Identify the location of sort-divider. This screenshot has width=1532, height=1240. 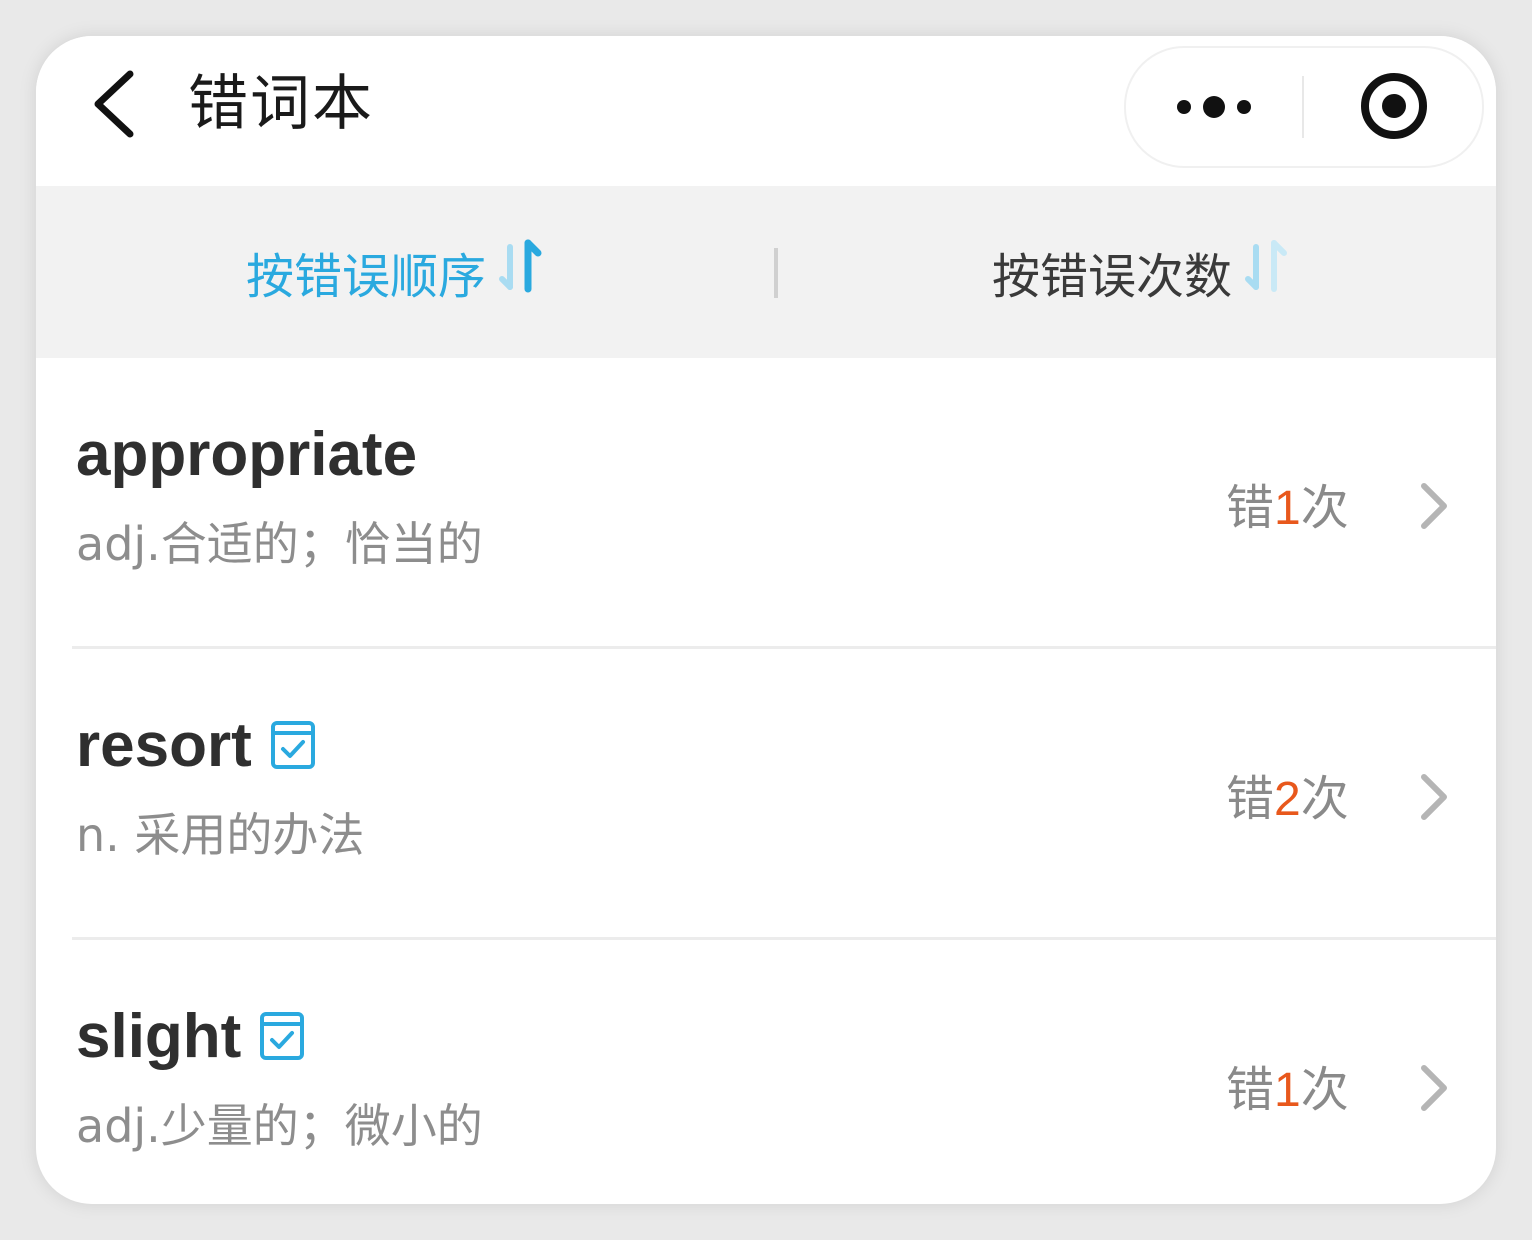
(776, 273).